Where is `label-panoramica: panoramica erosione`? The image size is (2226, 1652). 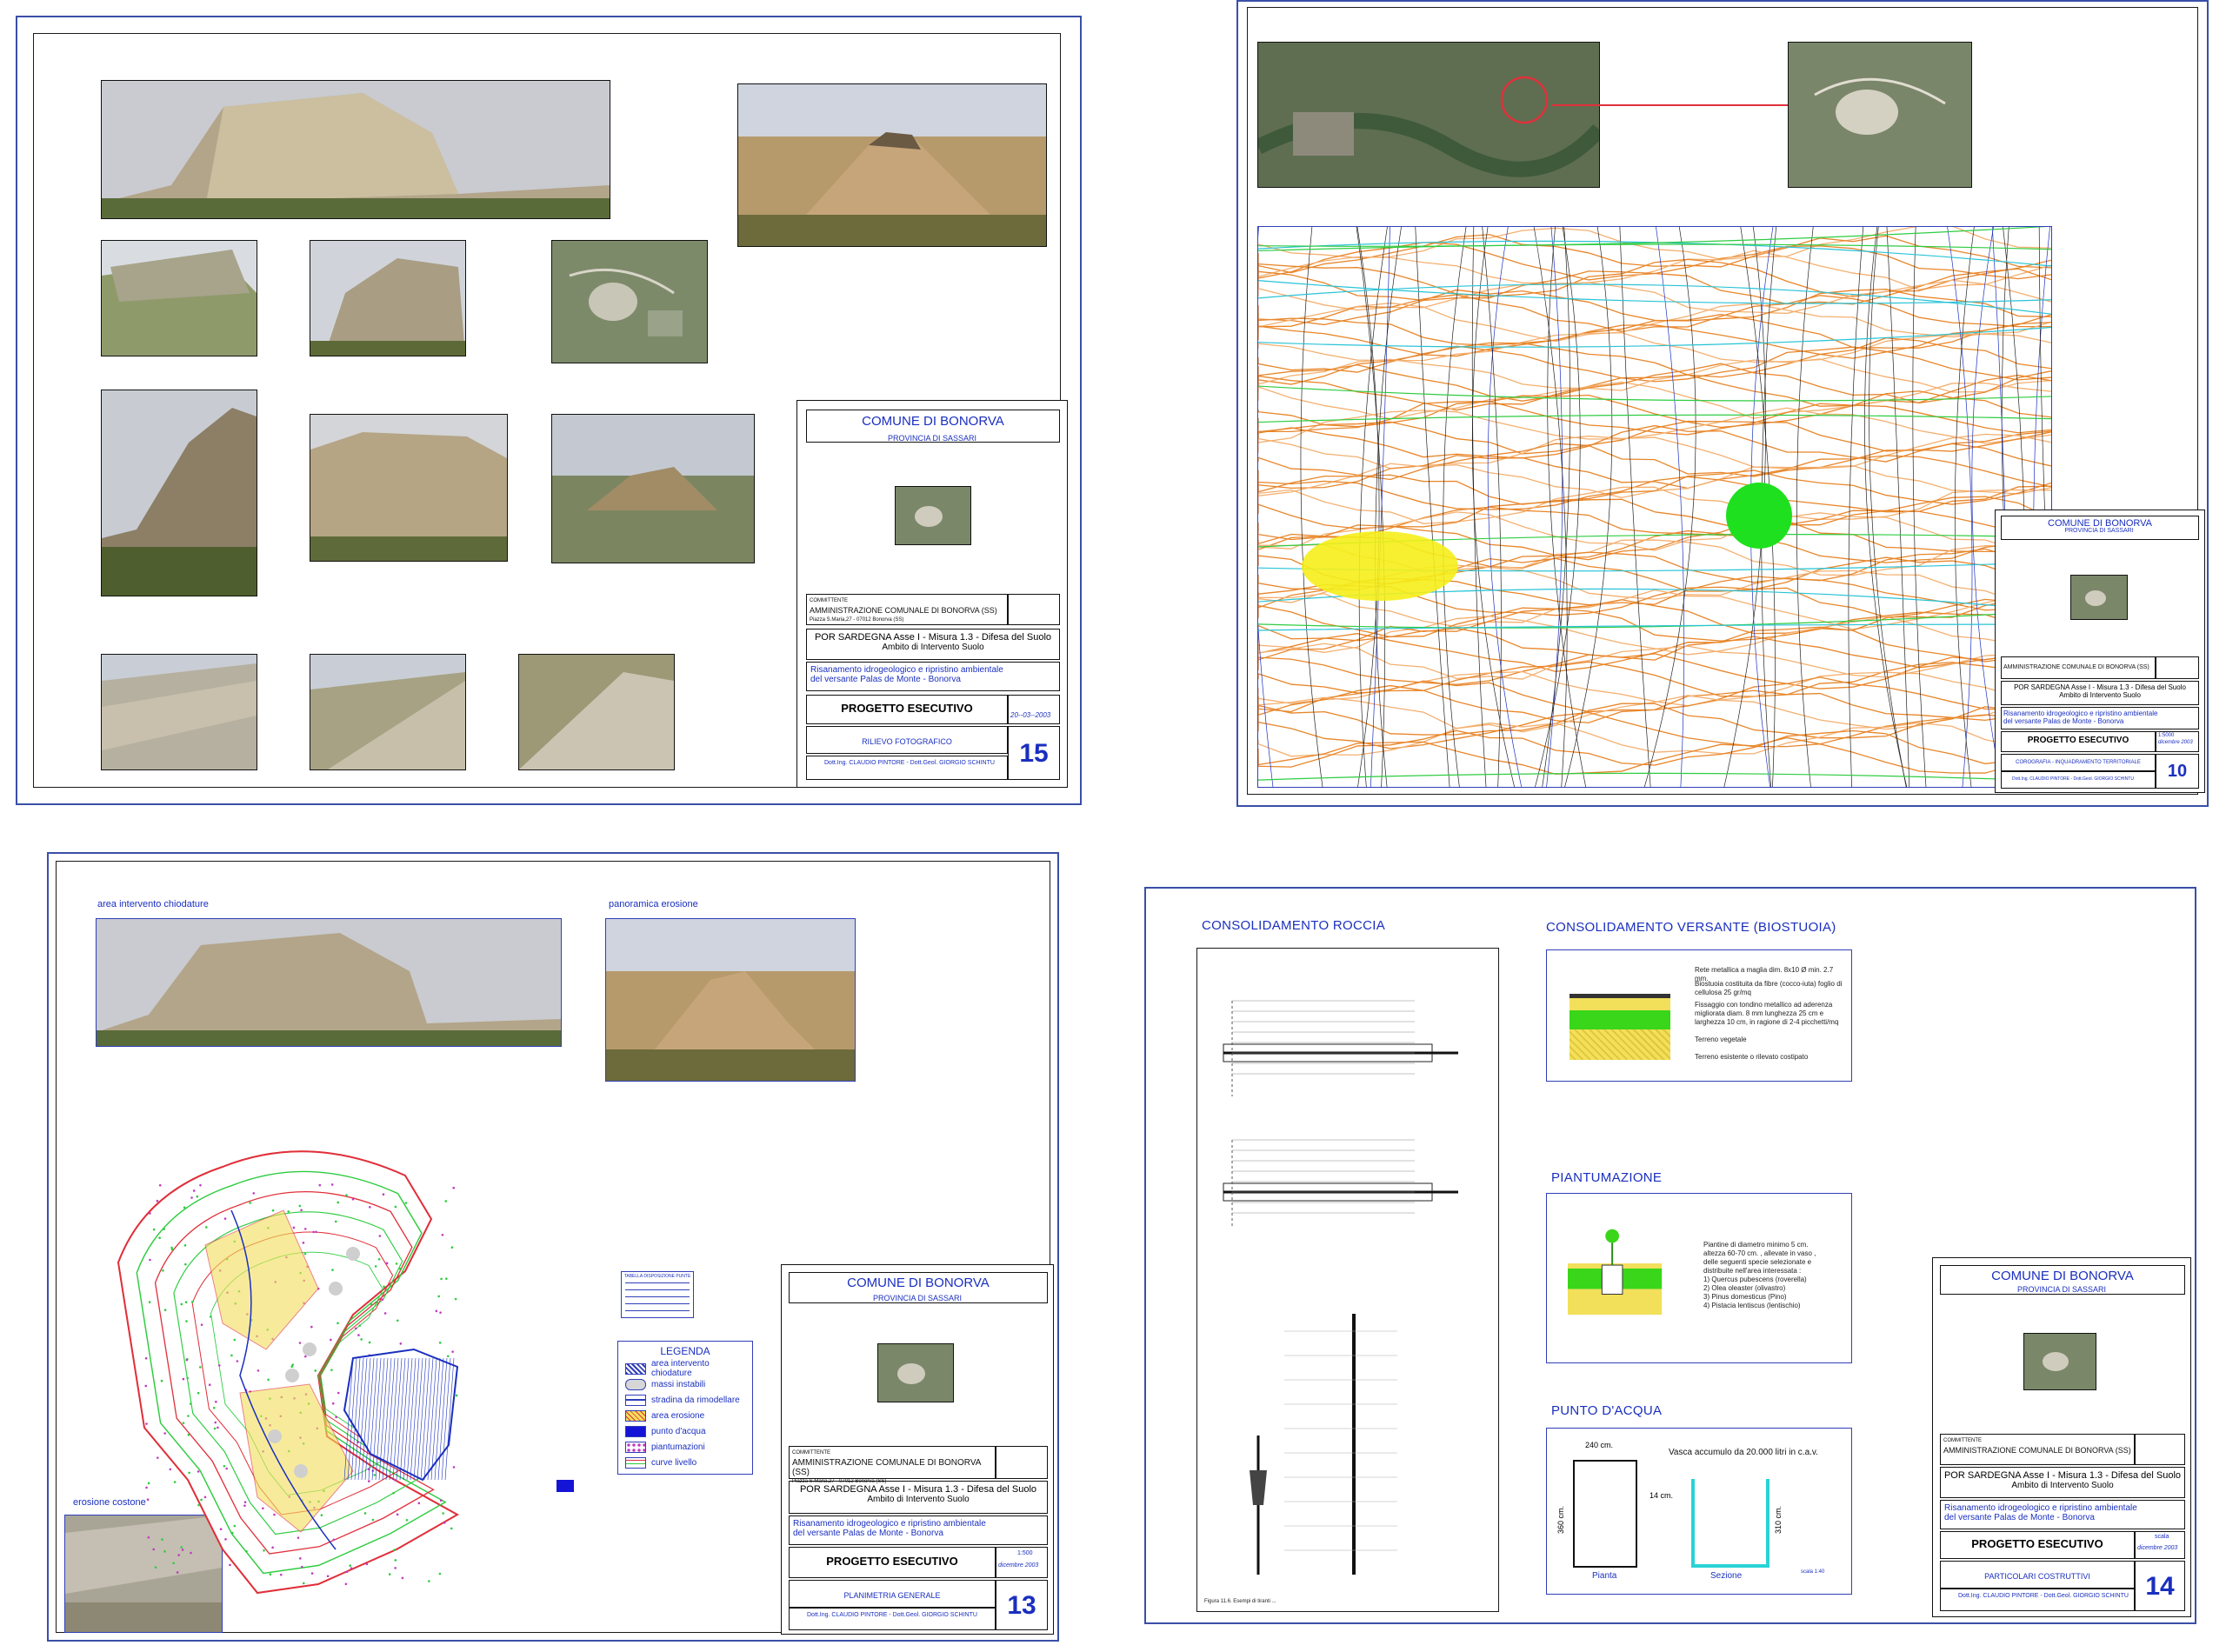 label-panoramica: panoramica erosione is located at coordinates (654, 904).